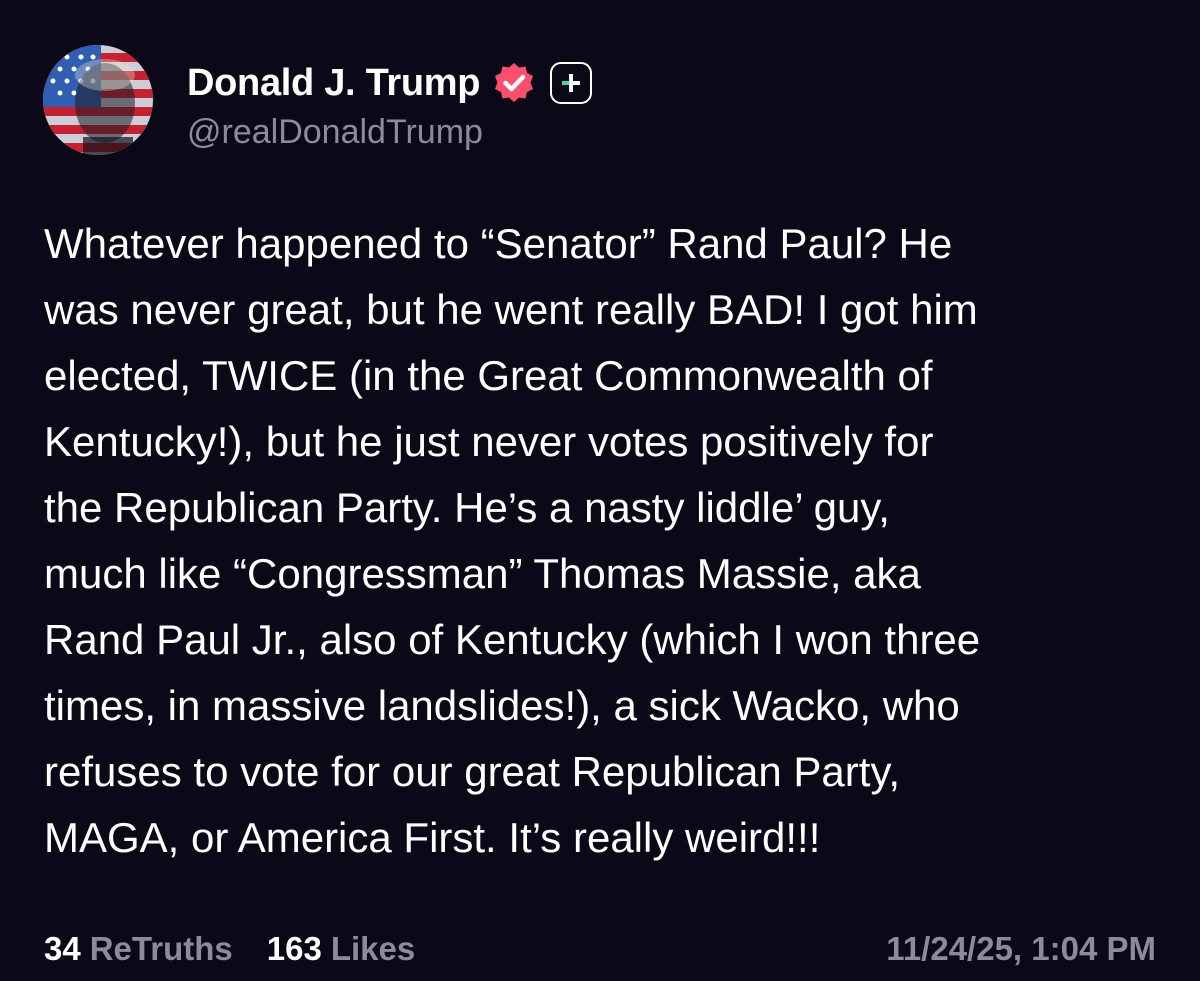  Describe the element at coordinates (373, 948) in the screenshot. I see `likes-label: Likes` at that location.